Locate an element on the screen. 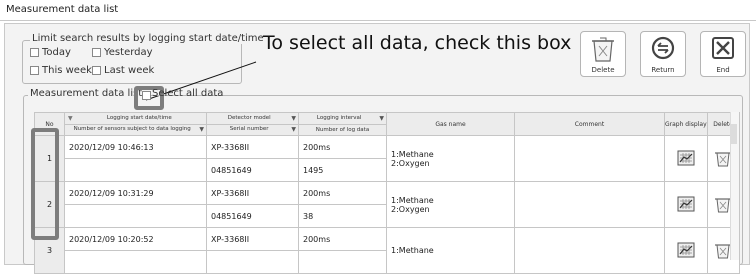  this-week-checkbox: This week is located at coordinates (61, 70).